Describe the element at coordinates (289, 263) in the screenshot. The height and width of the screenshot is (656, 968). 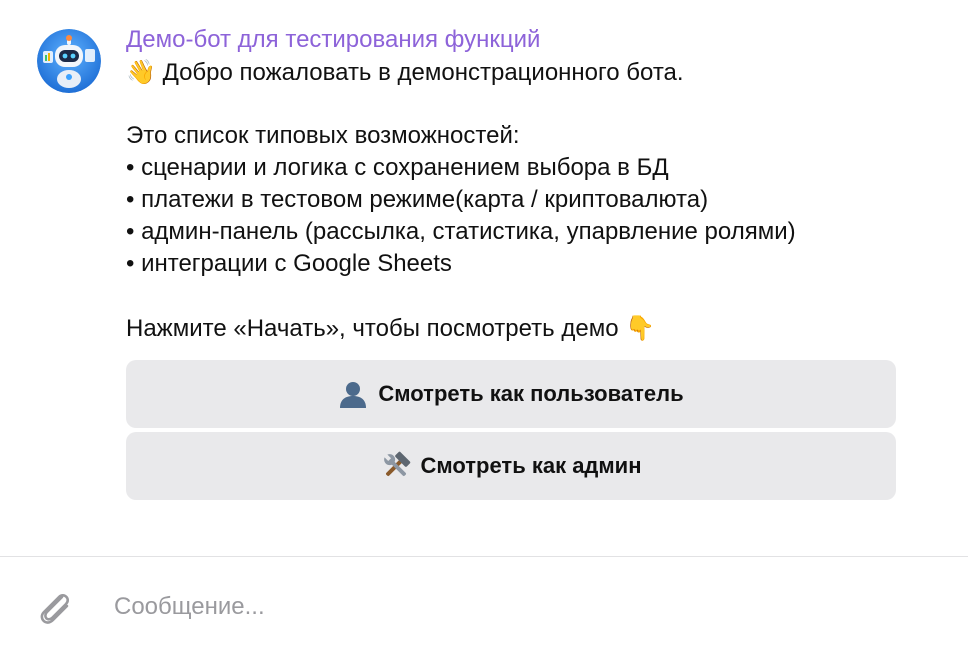
I see `feature-item: • интеграции с Google Sheets` at that location.